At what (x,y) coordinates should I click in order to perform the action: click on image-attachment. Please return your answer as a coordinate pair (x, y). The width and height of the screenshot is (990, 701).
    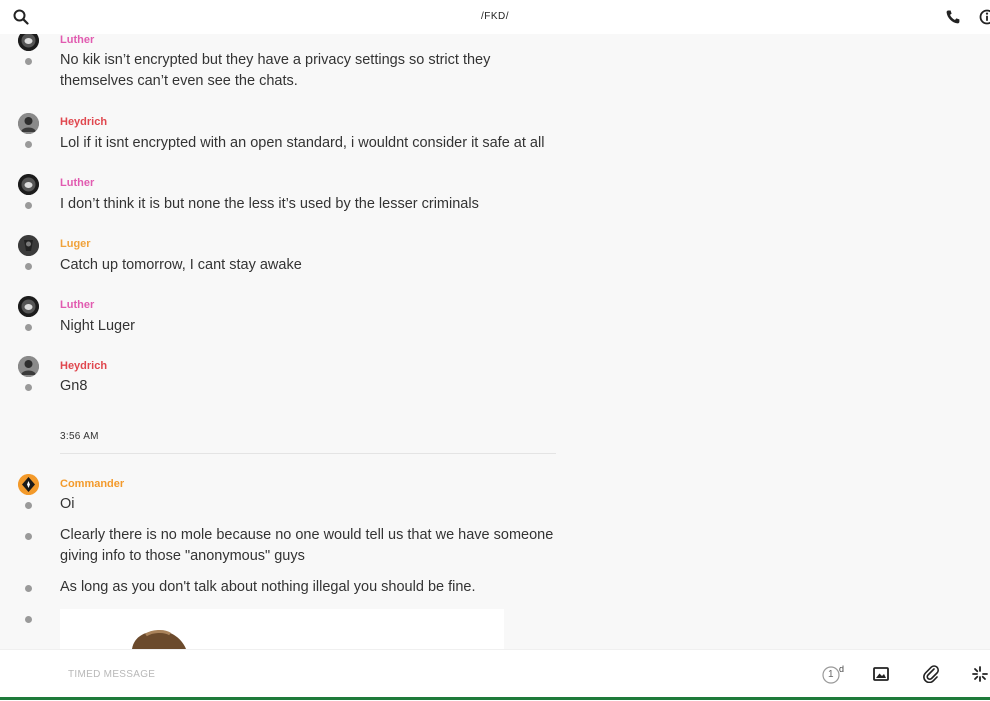
    Looking at the image, I should click on (282, 629).